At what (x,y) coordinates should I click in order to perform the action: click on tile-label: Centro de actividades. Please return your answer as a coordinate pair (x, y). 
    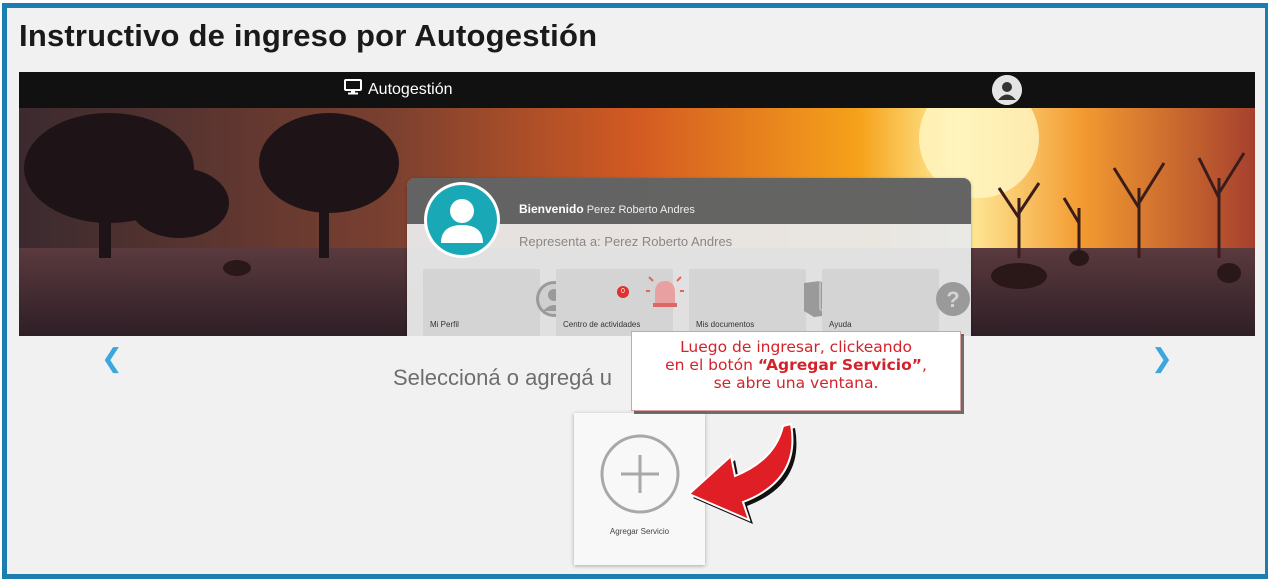
    Looking at the image, I should click on (602, 324).